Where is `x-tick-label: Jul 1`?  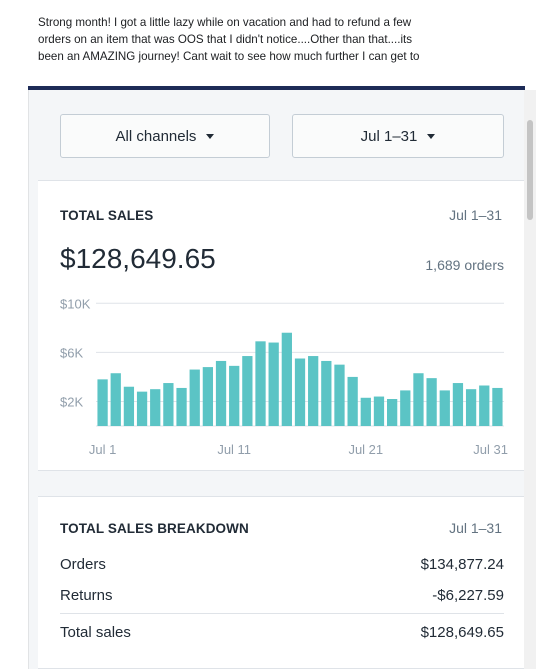 x-tick-label: Jul 1 is located at coordinates (102, 449).